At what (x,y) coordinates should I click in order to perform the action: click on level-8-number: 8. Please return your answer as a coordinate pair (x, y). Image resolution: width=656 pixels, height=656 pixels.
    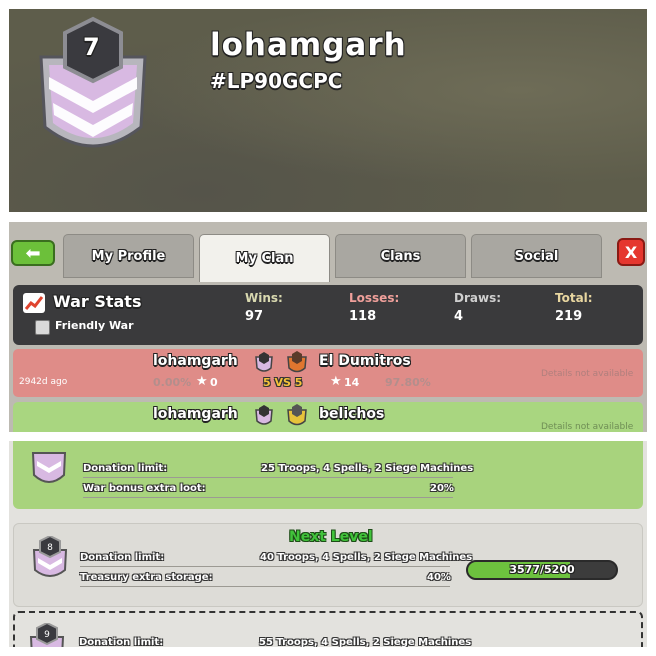
    Looking at the image, I should click on (50, 548).